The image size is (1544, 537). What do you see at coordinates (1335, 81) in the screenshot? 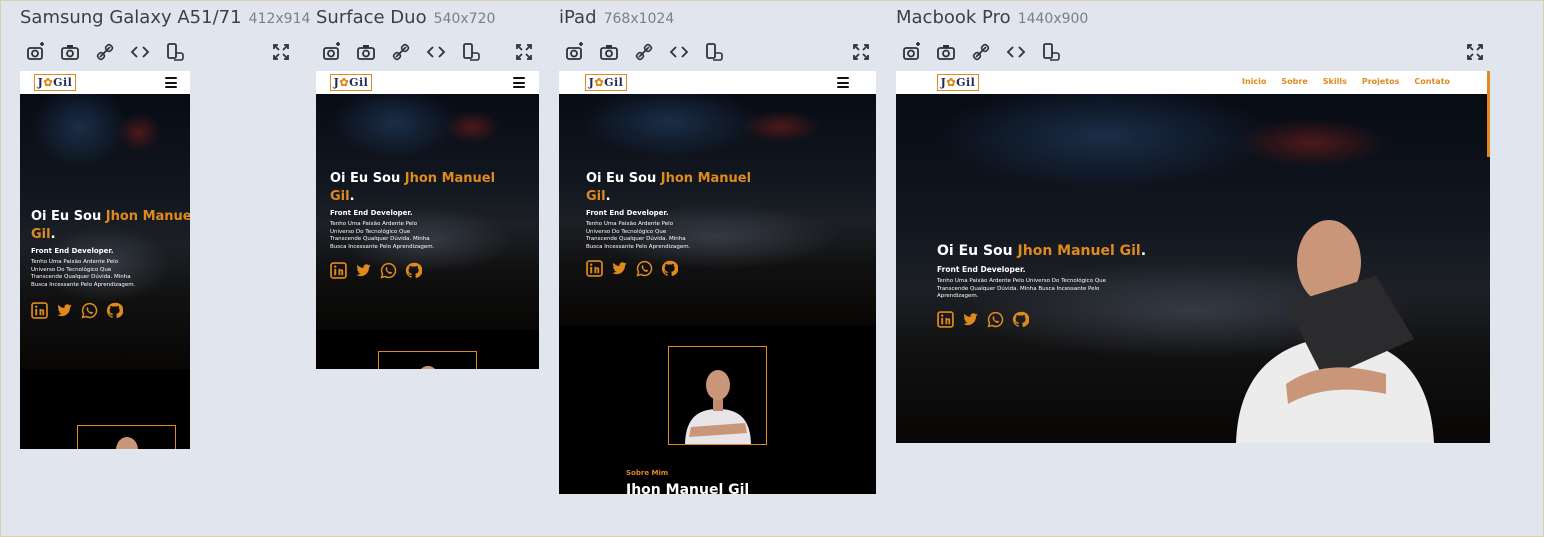
I see `nav-link-skills: Skills` at bounding box center [1335, 81].